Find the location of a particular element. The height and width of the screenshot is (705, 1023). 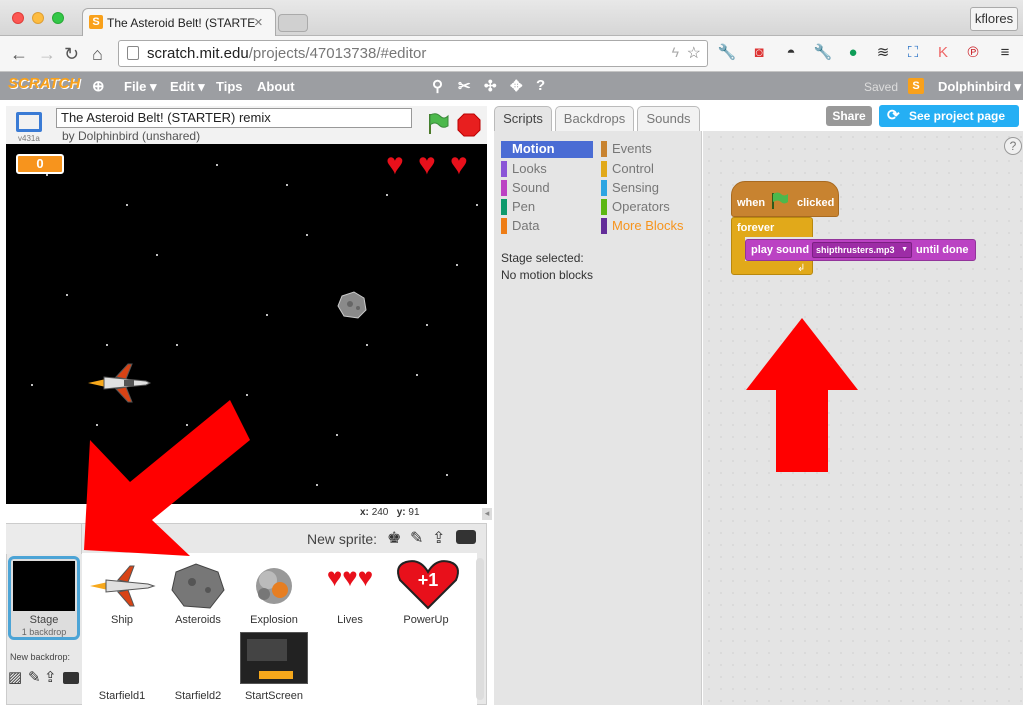

new-backdrop-label: New backdrop: is located at coordinates (40, 657).